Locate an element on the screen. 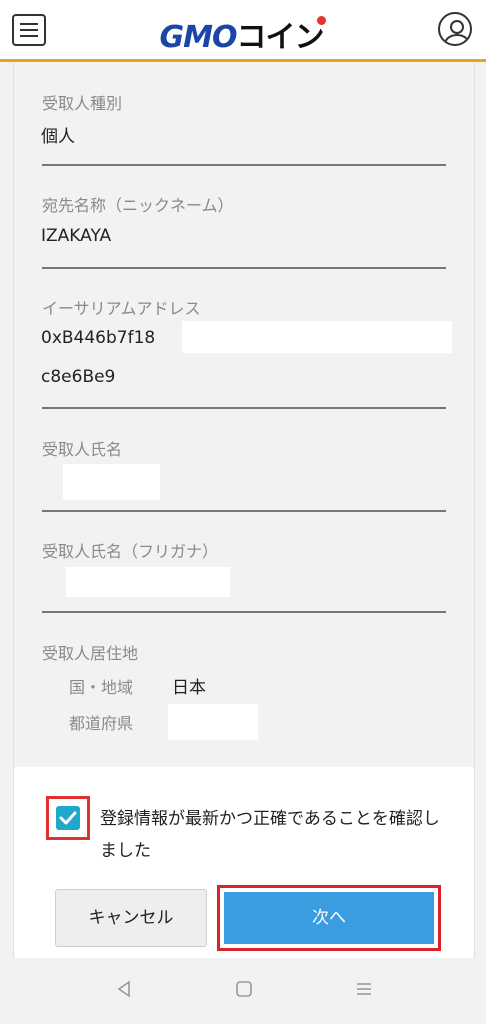  field-label: イーサリアムアドレス is located at coordinates (121, 308).